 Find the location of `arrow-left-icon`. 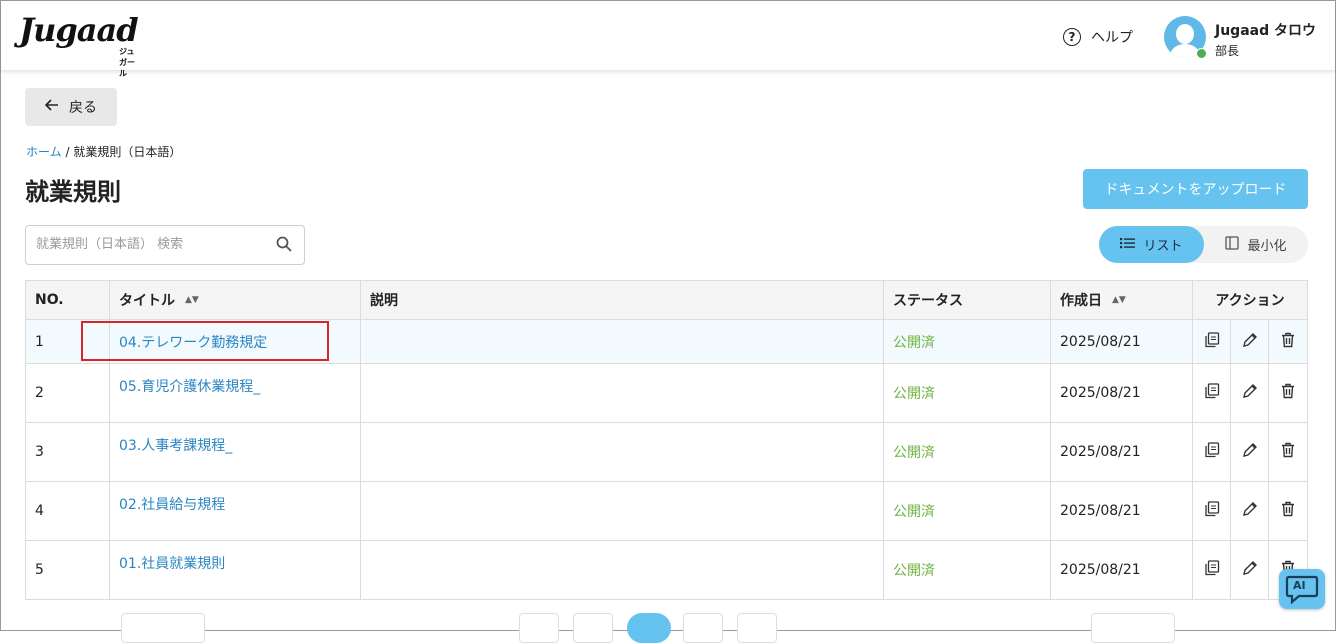

arrow-left-icon is located at coordinates (51, 107).